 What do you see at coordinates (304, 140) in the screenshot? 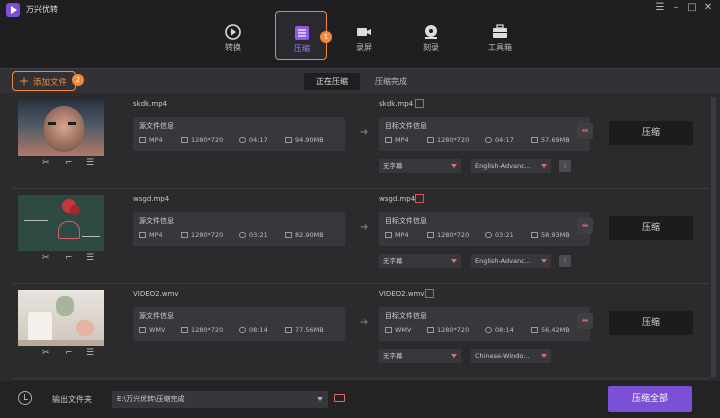
I see `size-meta: 94.90MB` at bounding box center [304, 140].